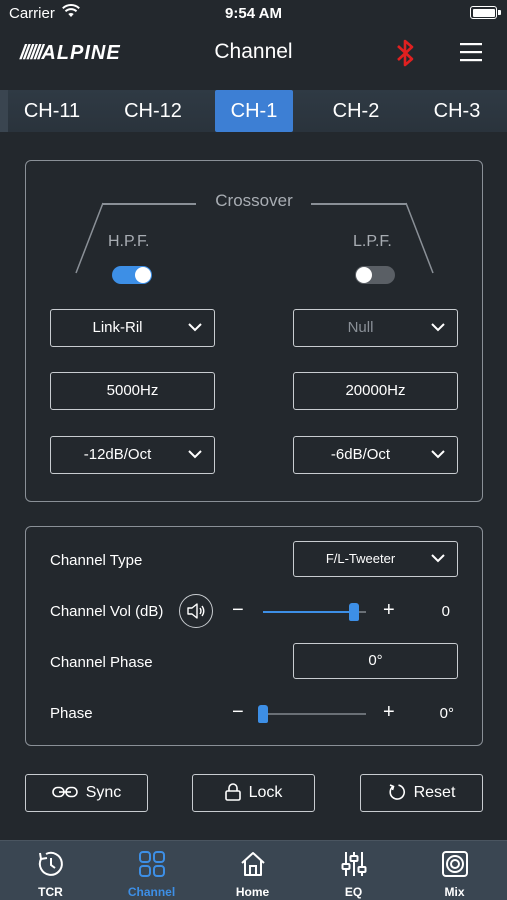 The width and height of the screenshot is (507, 900). What do you see at coordinates (372, 241) in the screenshot?
I see `lpf-label: L.P.F.` at bounding box center [372, 241].